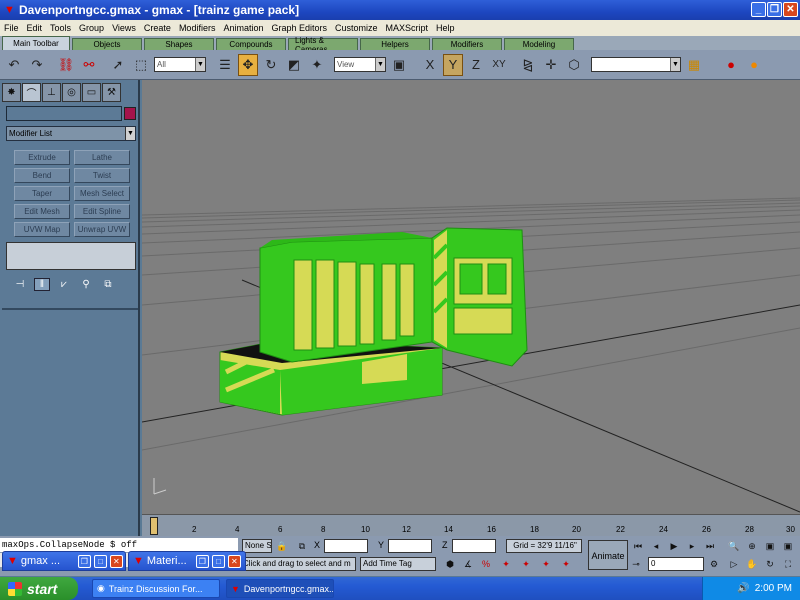 This screenshot has height=600, width=800. What do you see at coordinates (282, 546) in the screenshot?
I see `lock-selection-icon: 🔒` at bounding box center [282, 546].